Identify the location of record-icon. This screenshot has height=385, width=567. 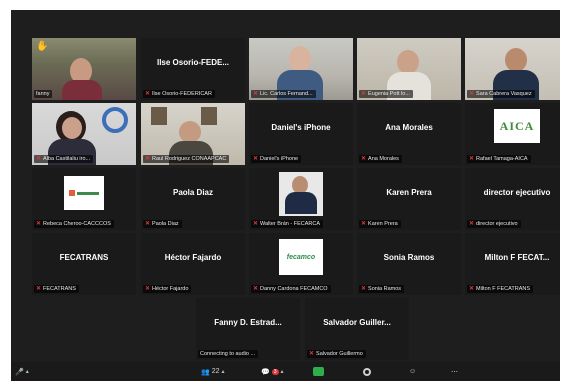
(367, 371).